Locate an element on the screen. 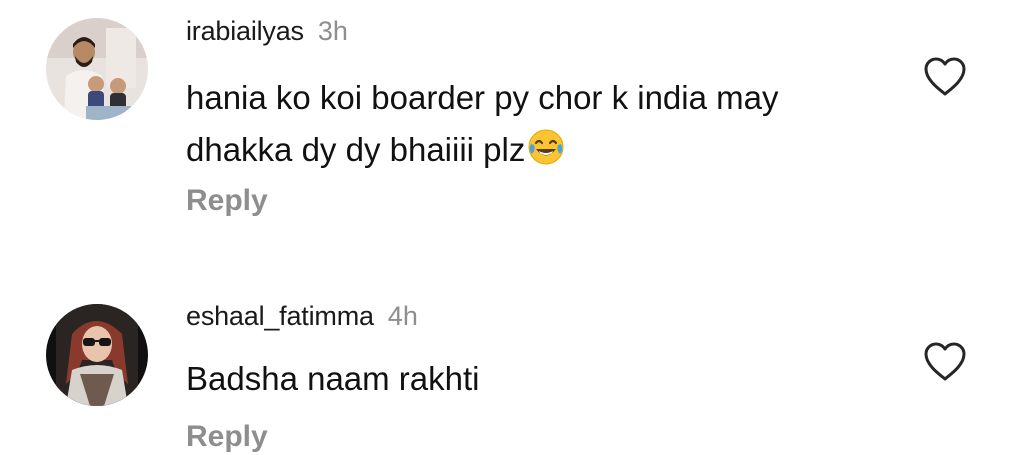 Image resolution: width=1024 pixels, height=455 pixels. timestamp: 3h is located at coordinates (332, 31).